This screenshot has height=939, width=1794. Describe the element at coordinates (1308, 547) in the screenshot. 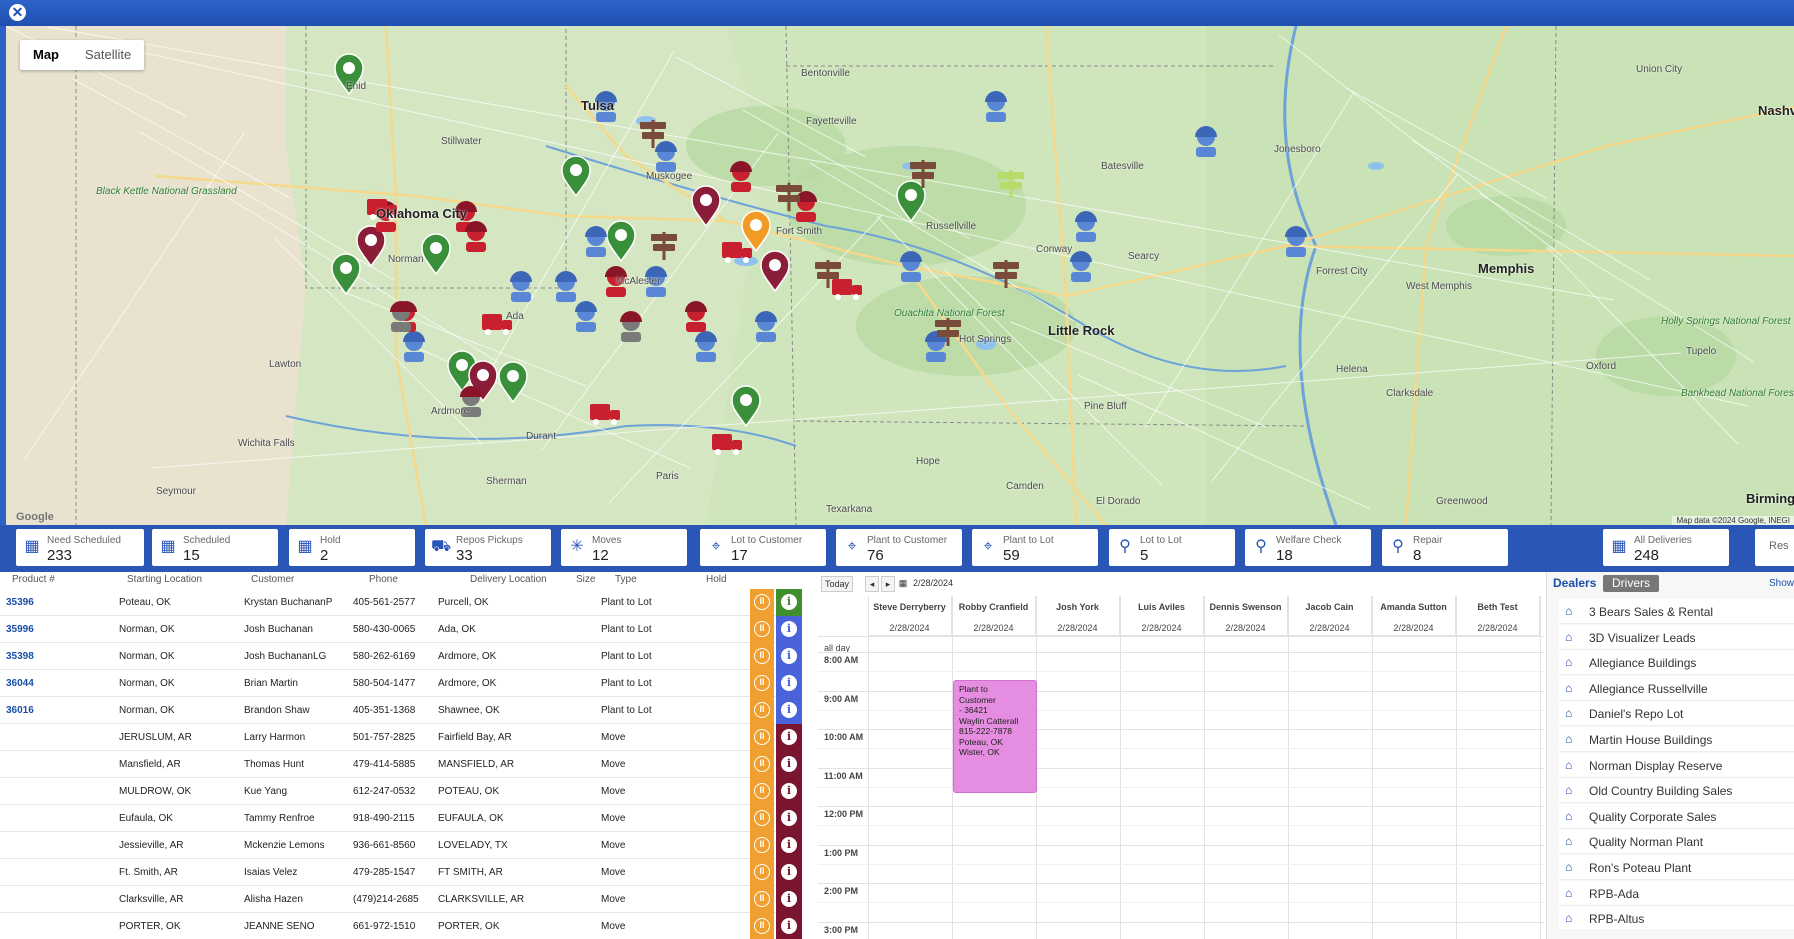

I see `stat-welfare-check: ⚲ Welfare Check 18` at that location.